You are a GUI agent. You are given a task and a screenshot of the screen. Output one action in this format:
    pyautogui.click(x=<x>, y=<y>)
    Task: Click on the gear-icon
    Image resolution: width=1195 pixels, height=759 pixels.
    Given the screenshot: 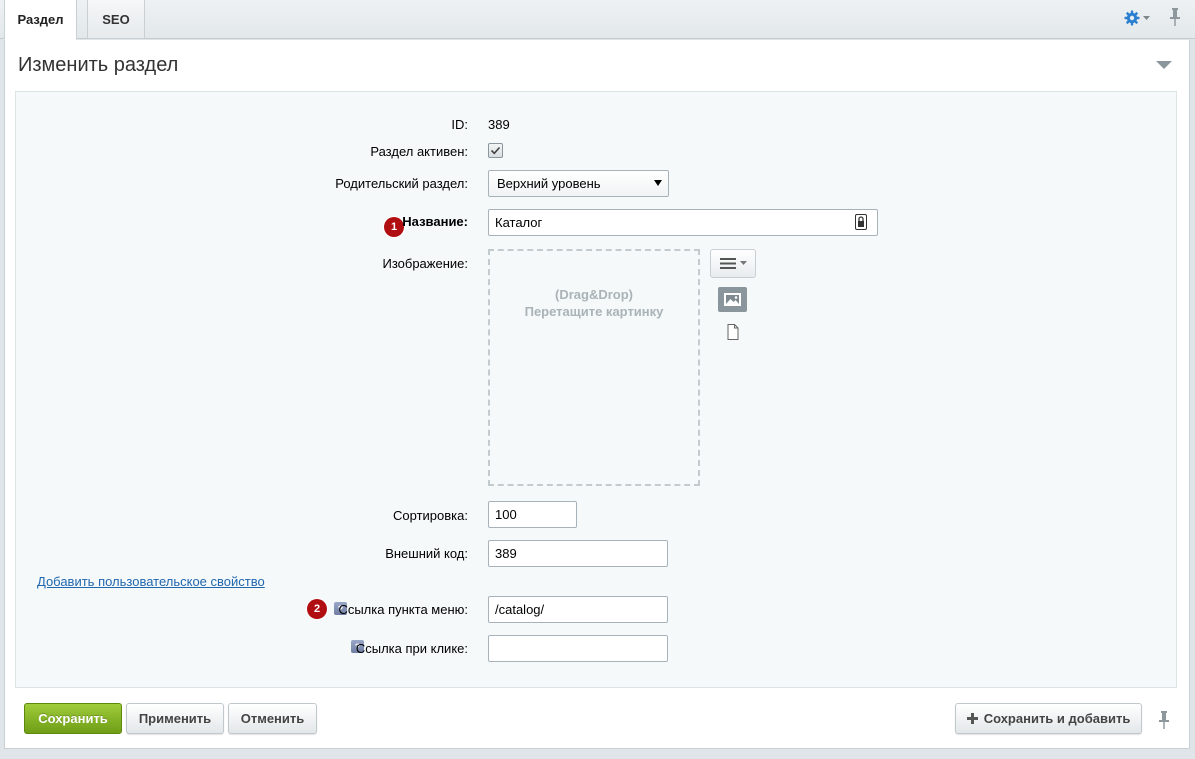 What is the action you would take?
    pyautogui.click(x=1132, y=18)
    